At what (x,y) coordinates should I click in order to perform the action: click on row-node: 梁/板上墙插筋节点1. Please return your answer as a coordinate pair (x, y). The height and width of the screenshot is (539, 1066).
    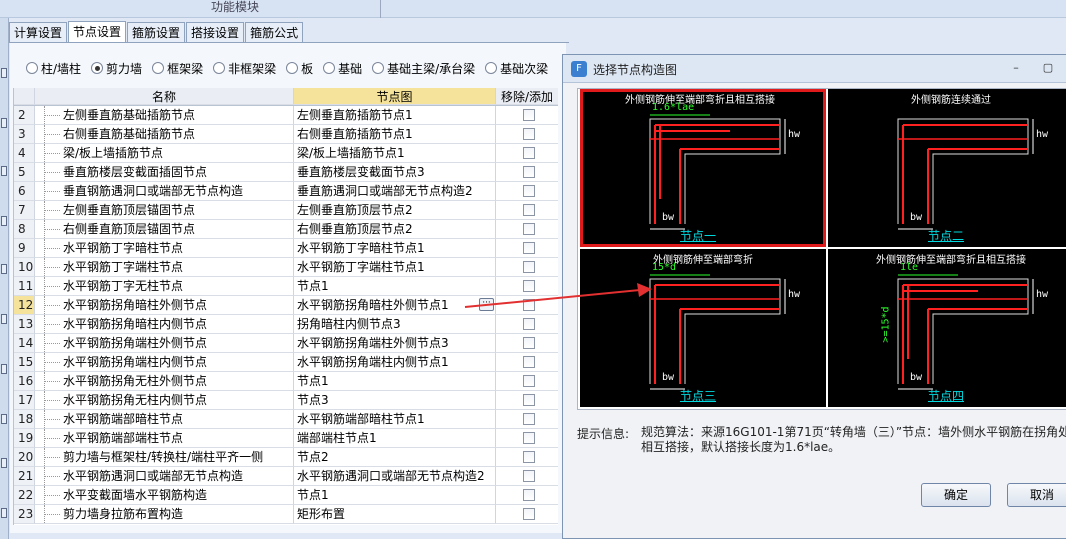
    Looking at the image, I should click on (395, 153).